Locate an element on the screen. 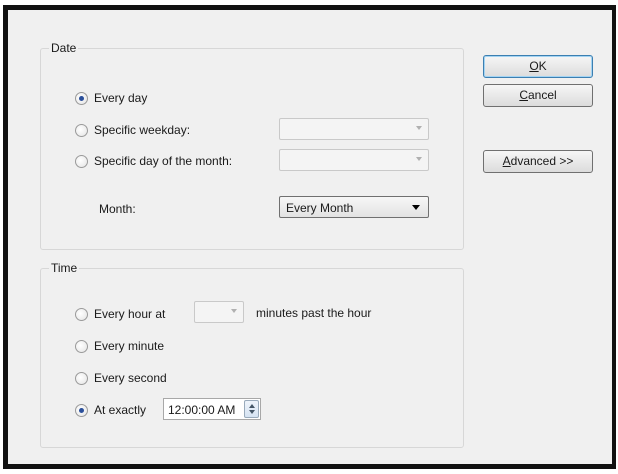 The width and height of the screenshot is (618, 474). advanced-button: Advanced >> is located at coordinates (538, 161).